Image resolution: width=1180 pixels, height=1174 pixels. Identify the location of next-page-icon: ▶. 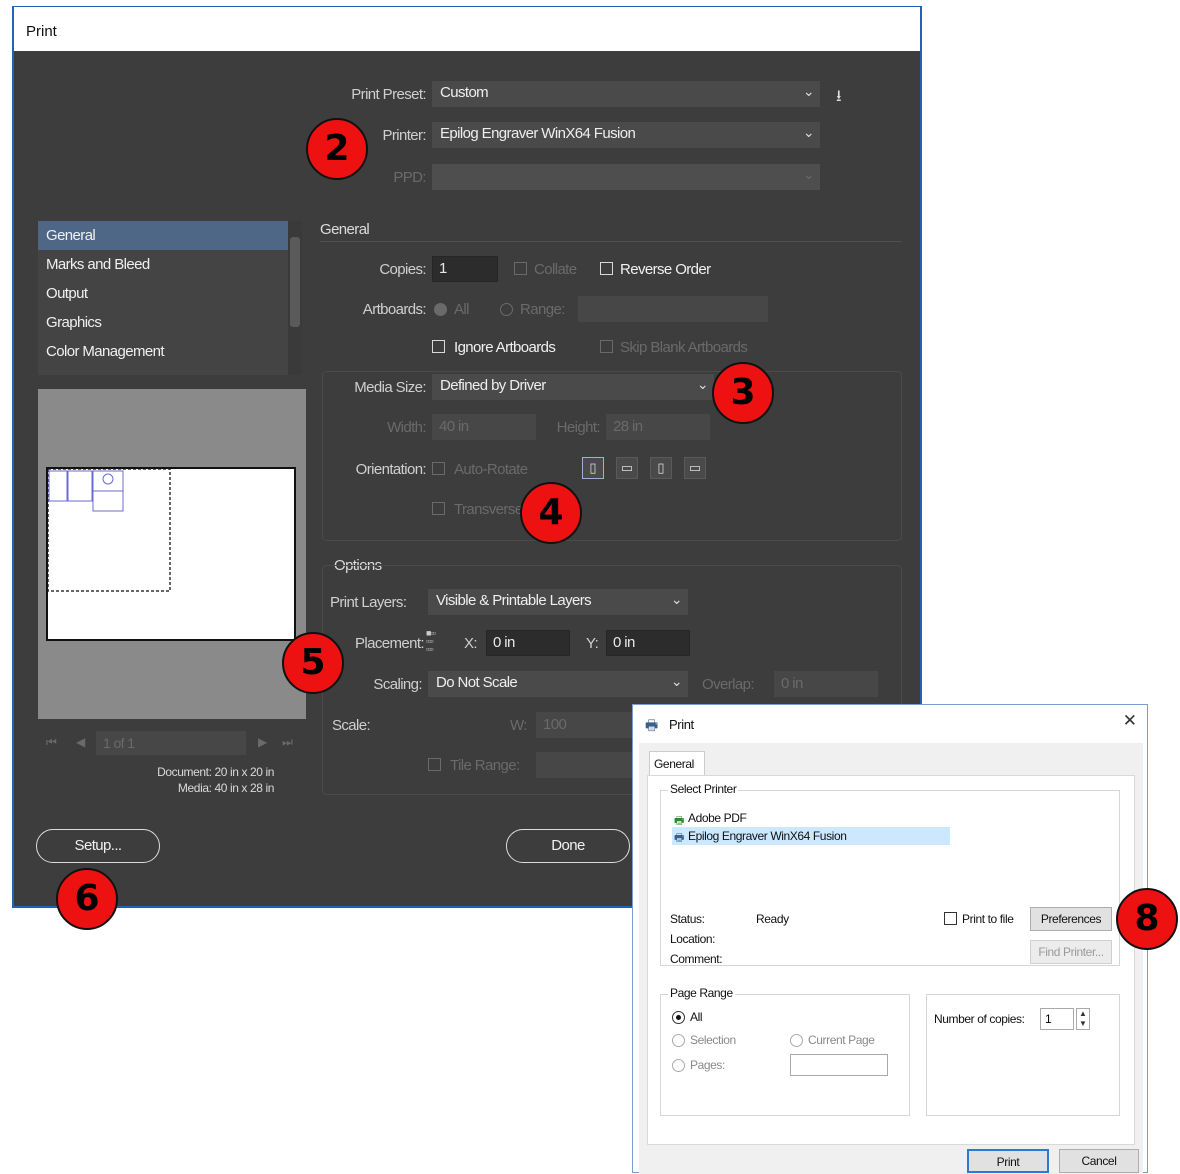
(262, 742).